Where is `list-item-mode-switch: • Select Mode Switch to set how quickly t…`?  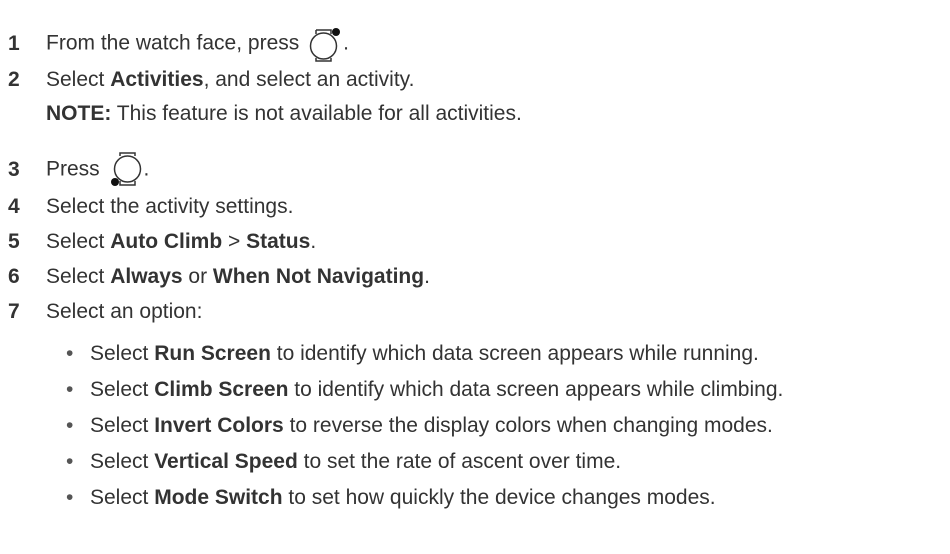
list-item-mode-switch: • Select Mode Switch to set how quickly t… is located at coordinates (391, 498).